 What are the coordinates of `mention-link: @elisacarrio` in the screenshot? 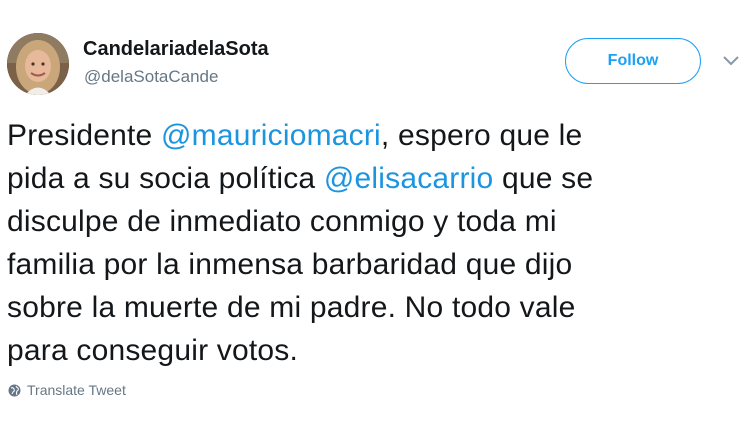 It's located at (409, 178).